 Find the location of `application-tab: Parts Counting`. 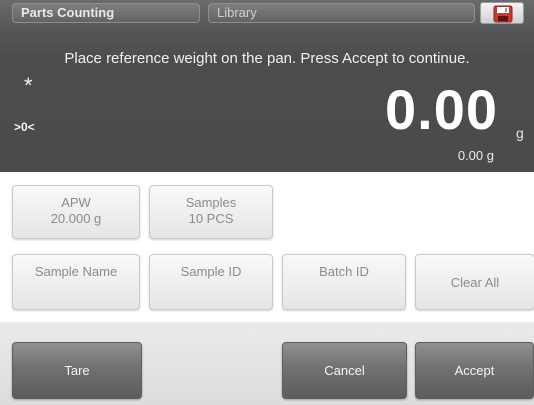

application-tab: Parts Counting is located at coordinates (106, 13).